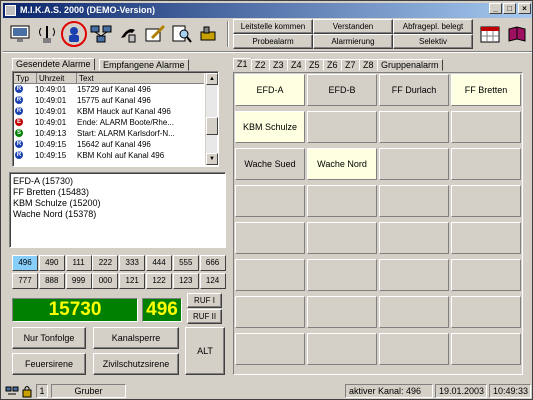 This screenshot has width=533, height=400. What do you see at coordinates (353, 41) in the screenshot?
I see `alarmierung-button: Alarmierung` at bounding box center [353, 41].